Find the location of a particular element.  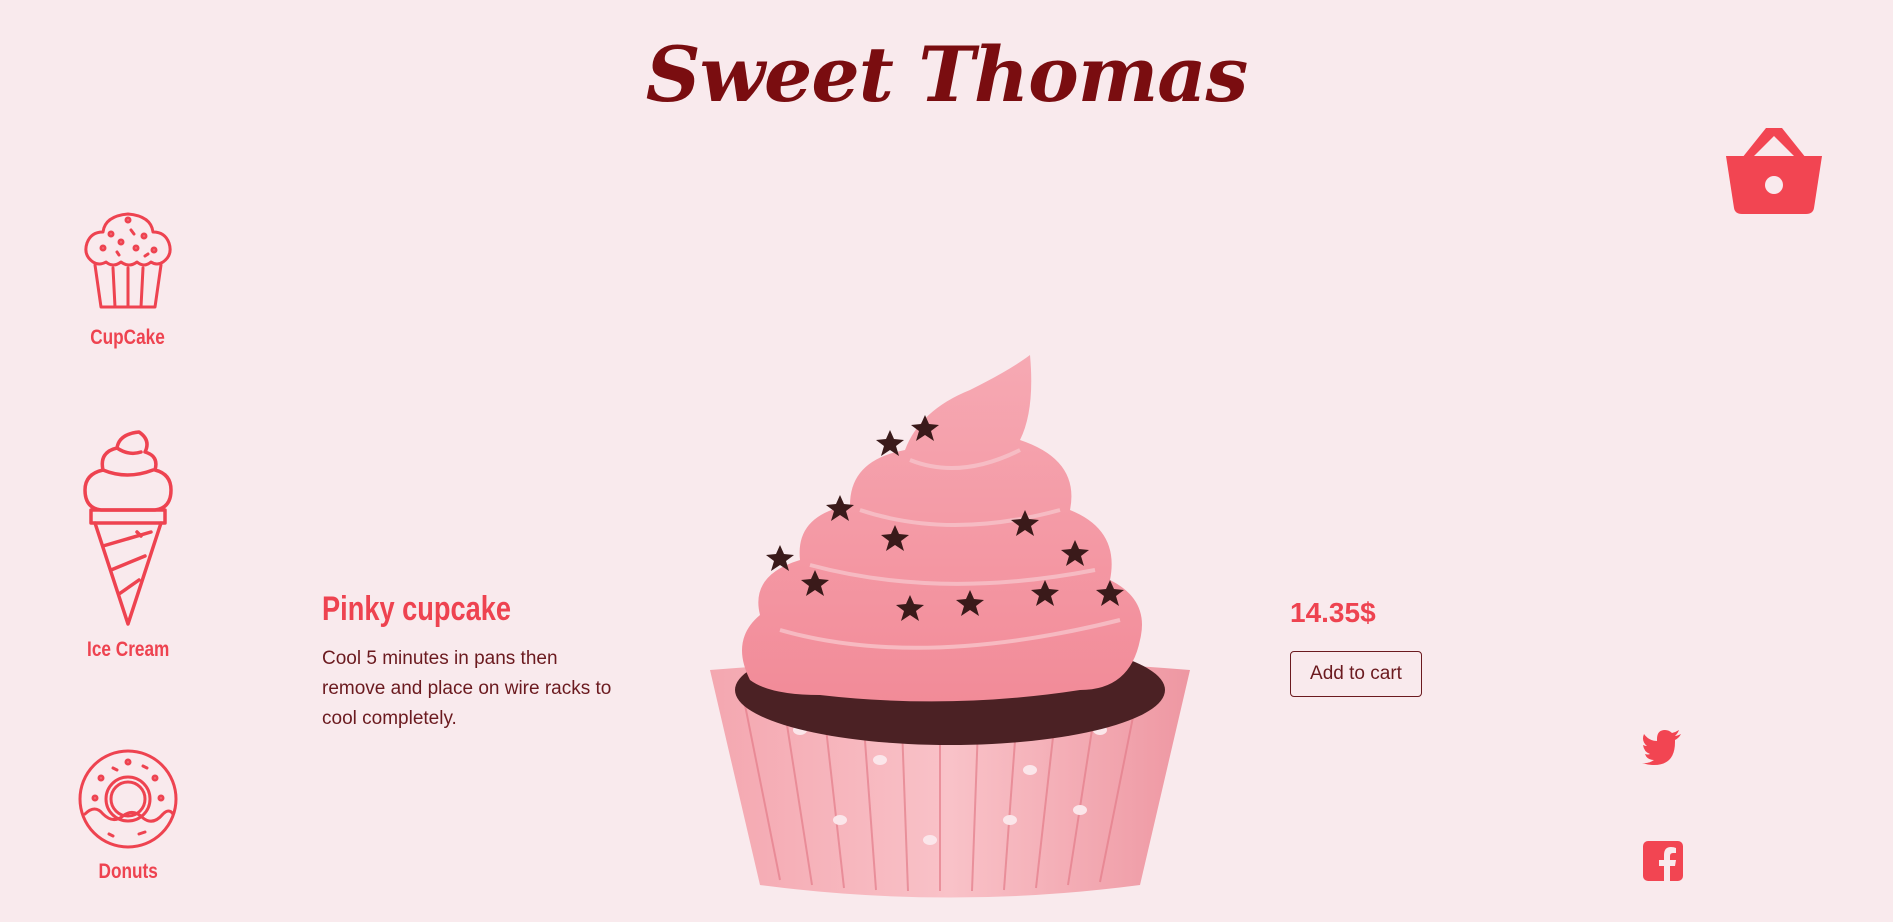

basket-icon is located at coordinates (1774, 170).